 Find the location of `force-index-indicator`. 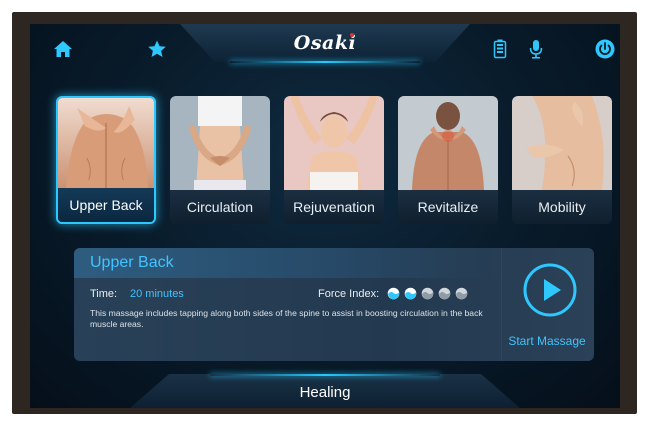

force-index-indicator is located at coordinates (427, 293).